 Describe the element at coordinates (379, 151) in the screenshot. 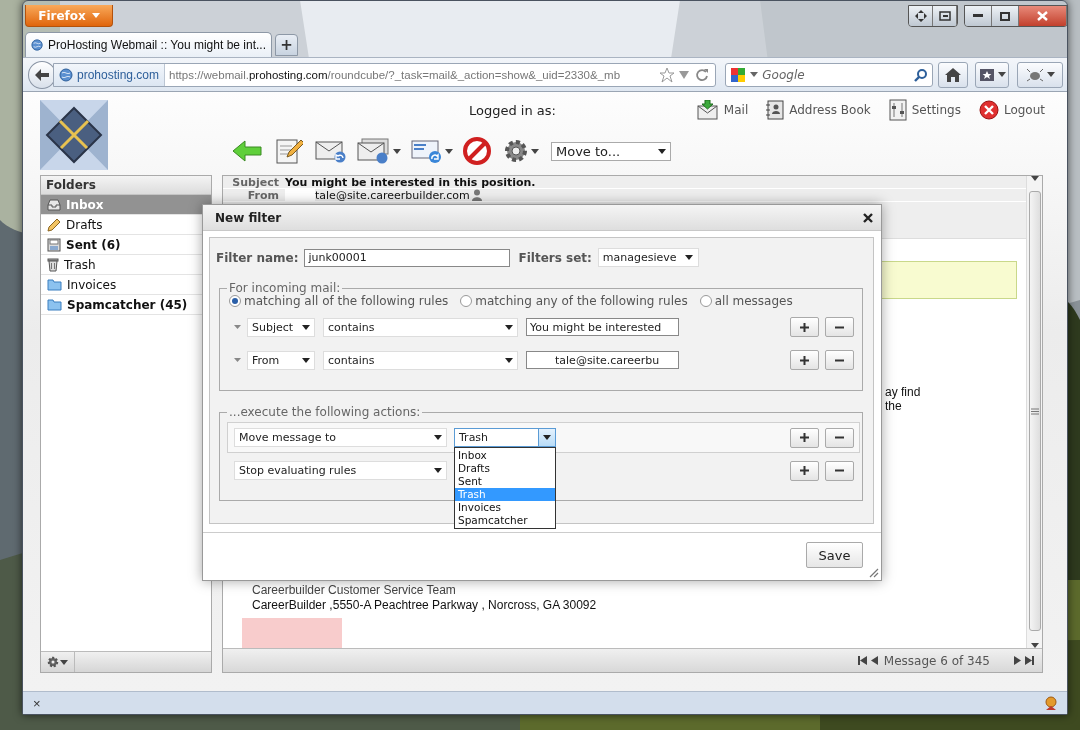

I see `reply-all-button` at that location.